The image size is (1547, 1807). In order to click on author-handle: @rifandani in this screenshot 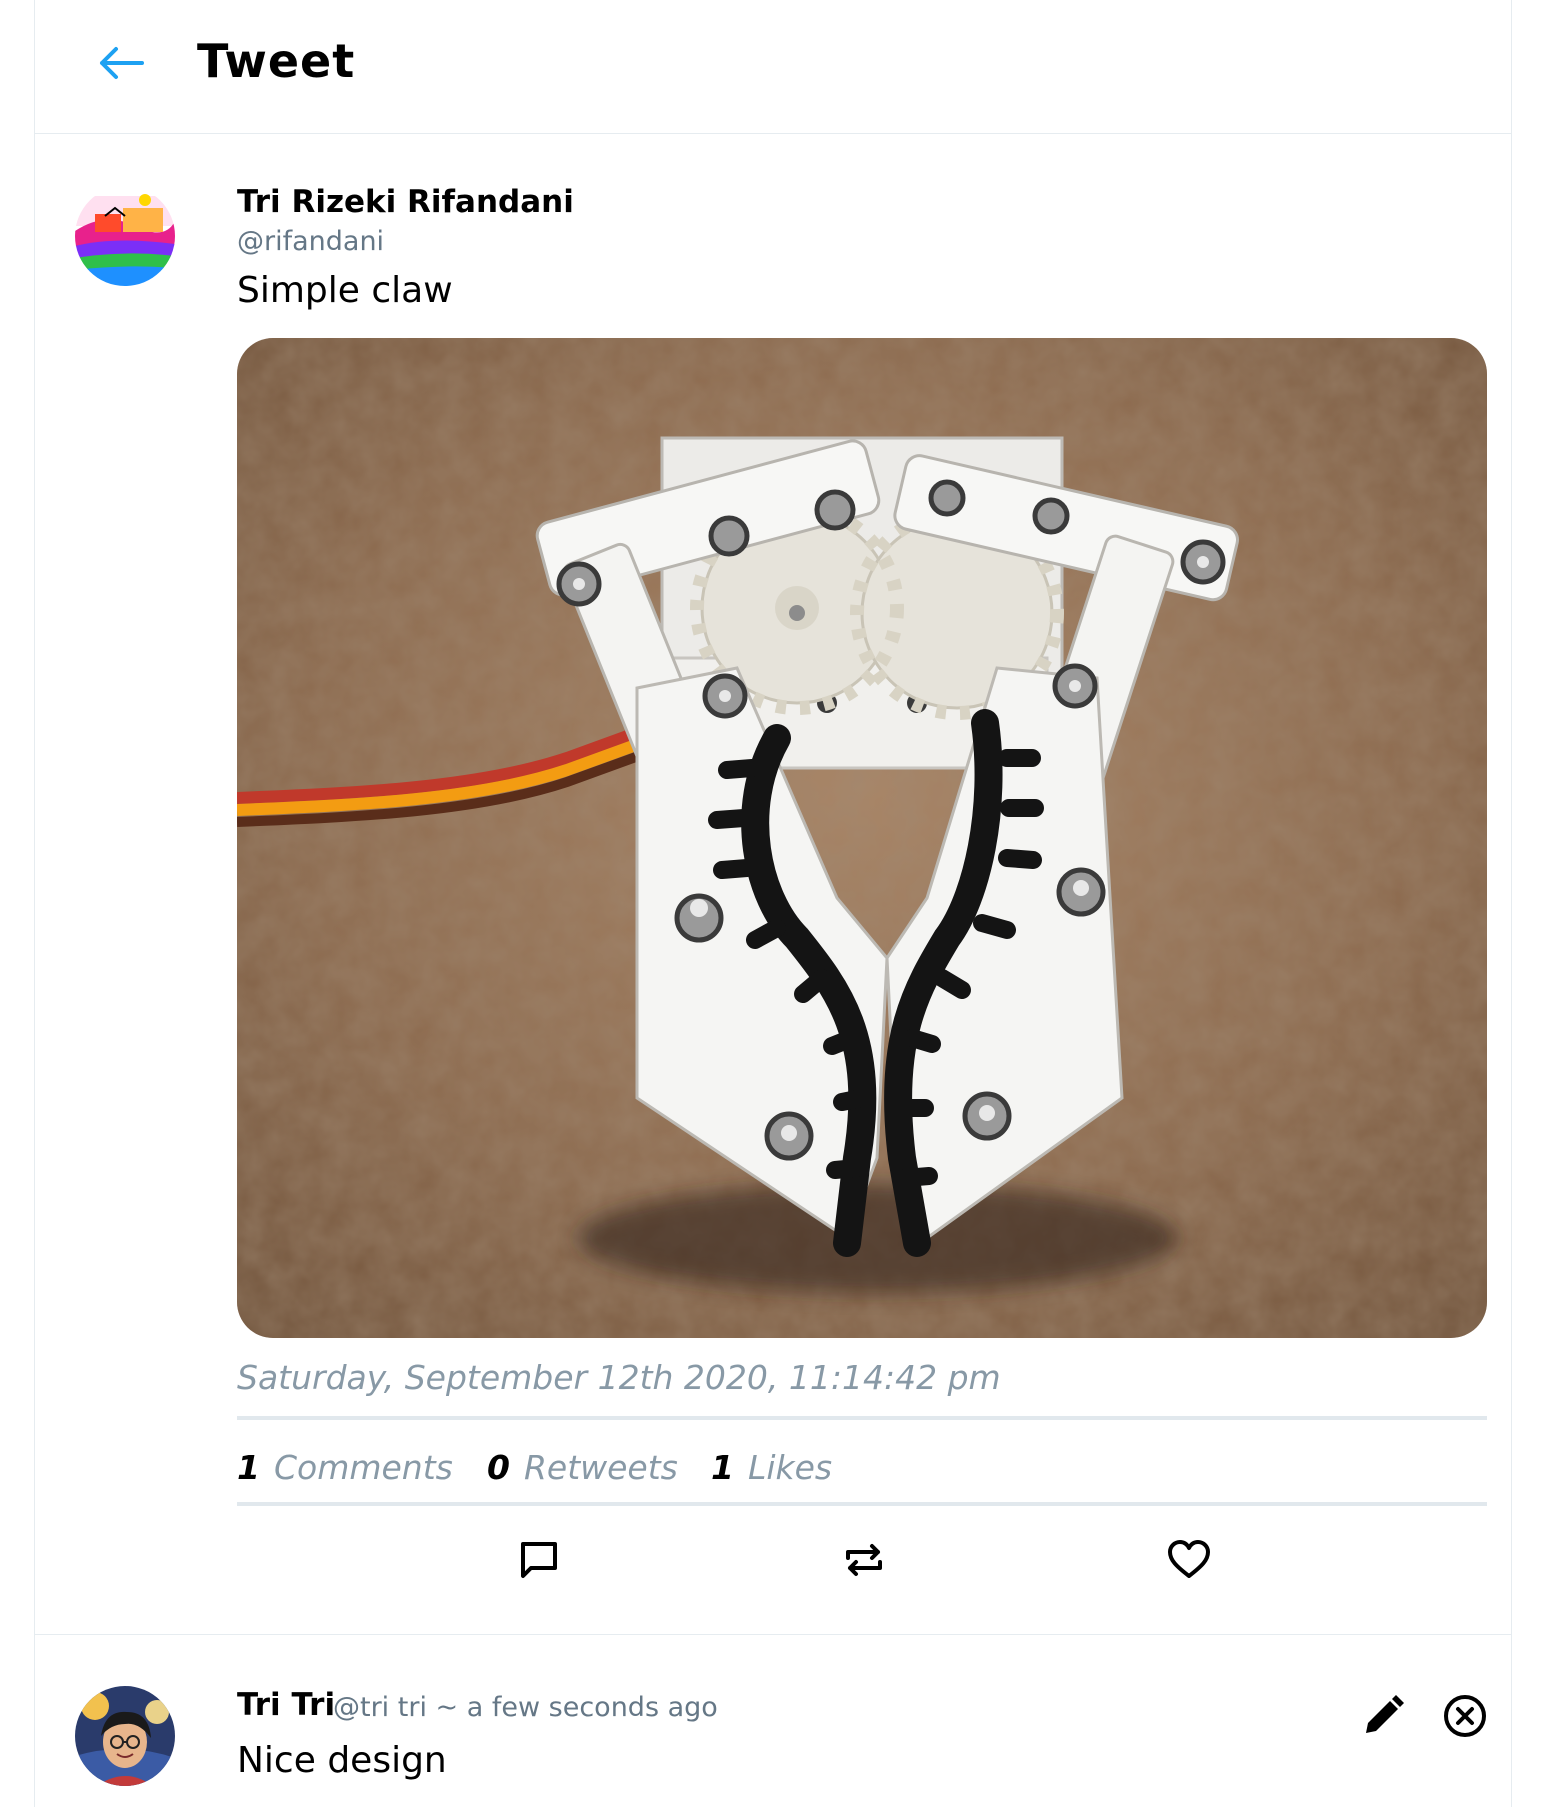, I will do `click(310, 241)`.